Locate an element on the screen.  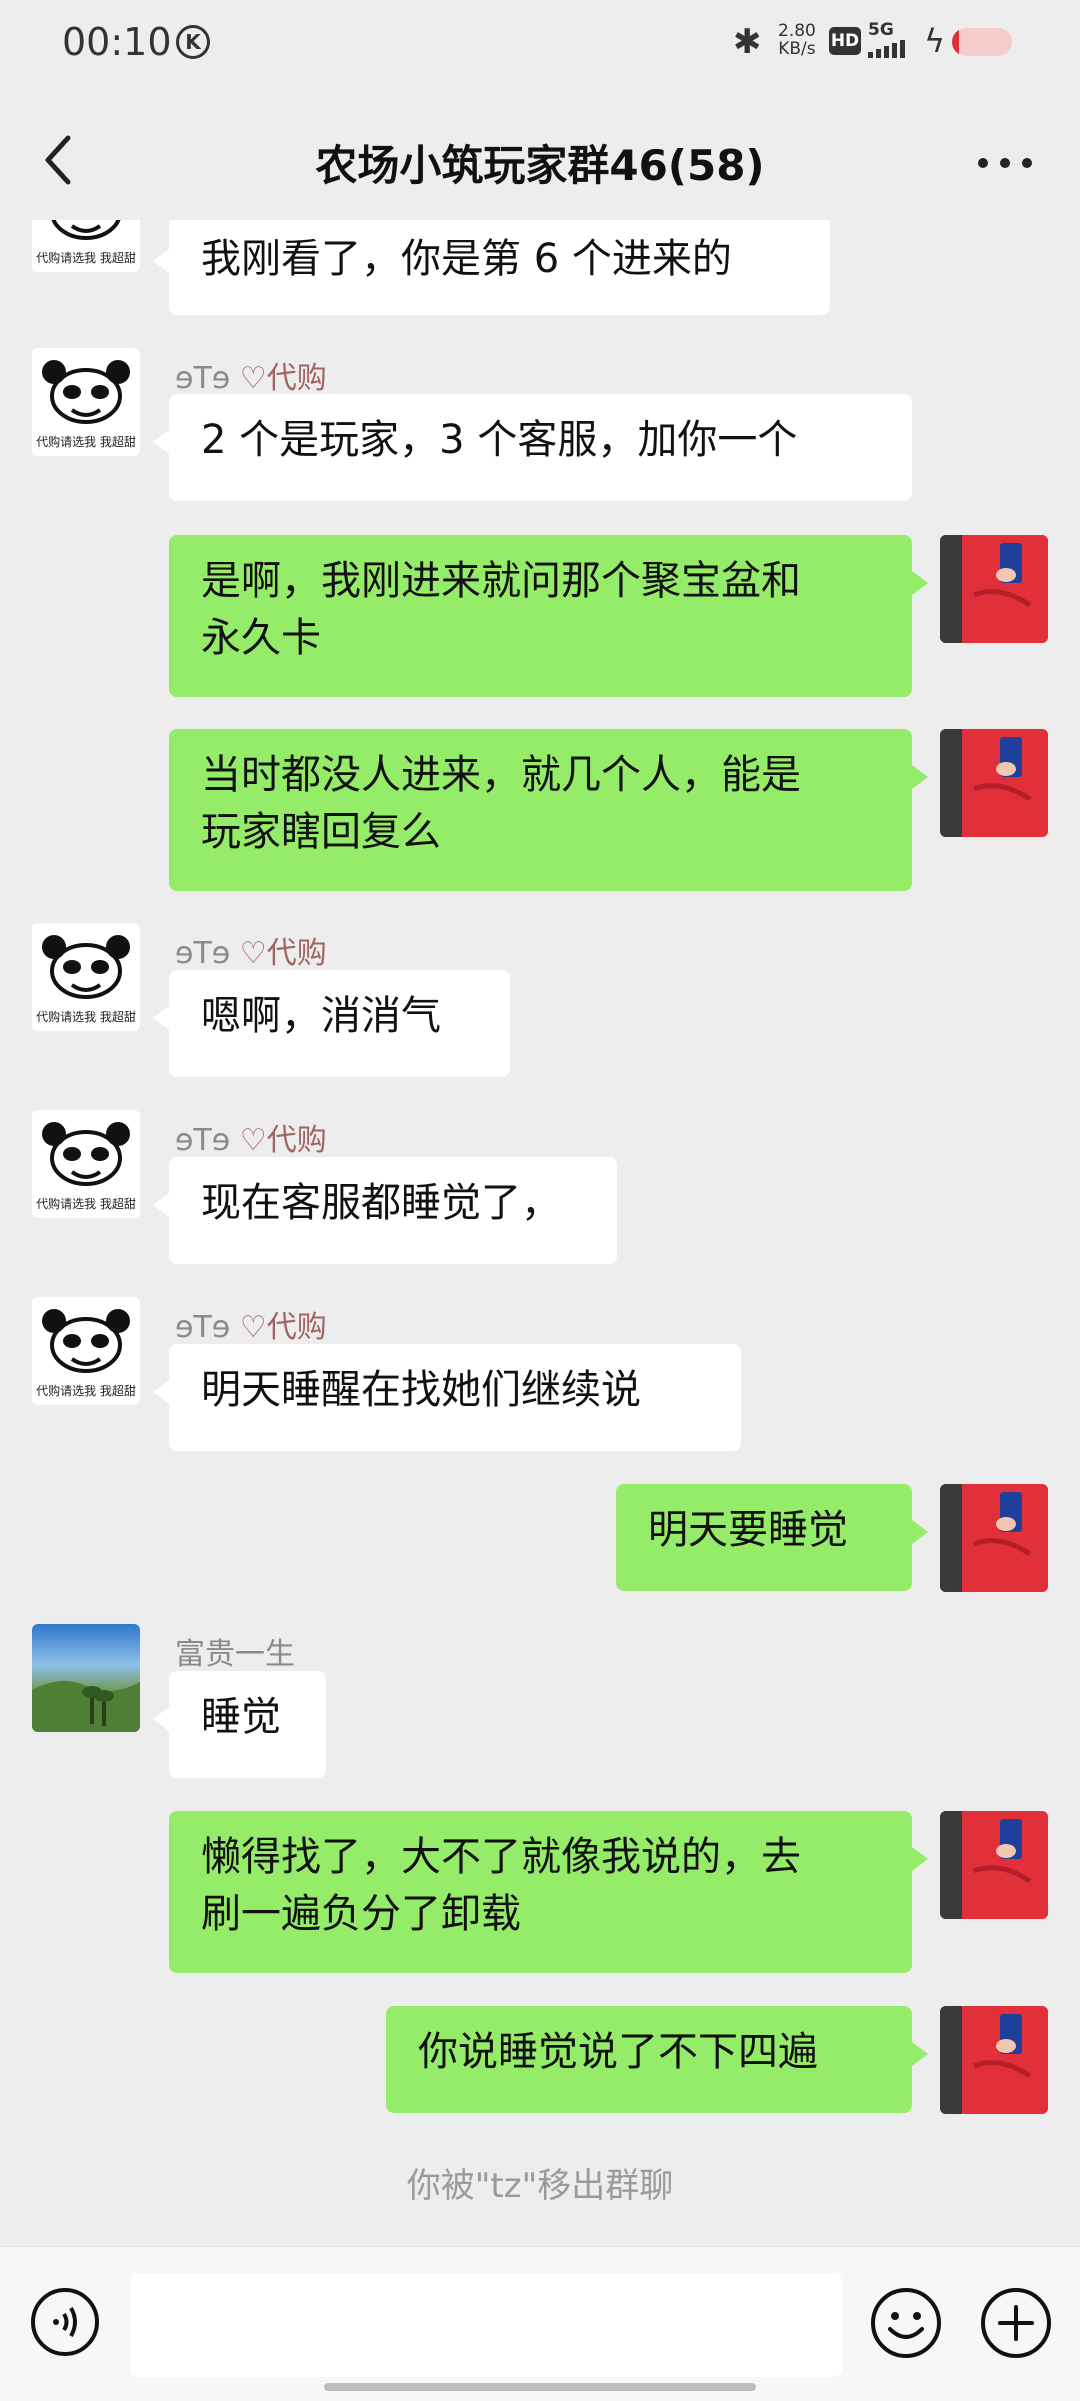
bluetooth-icon: ✱ is located at coordinates (747, 42).